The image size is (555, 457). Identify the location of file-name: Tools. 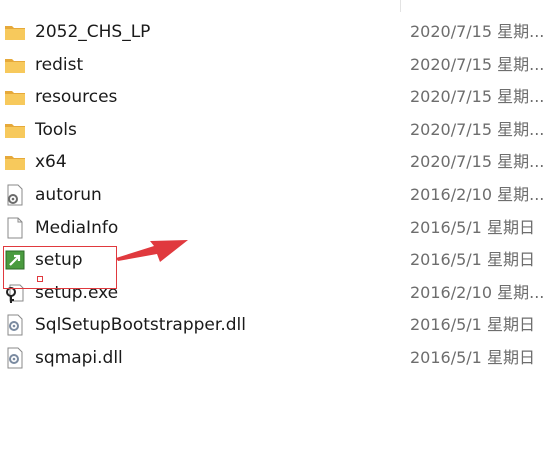
(56, 129).